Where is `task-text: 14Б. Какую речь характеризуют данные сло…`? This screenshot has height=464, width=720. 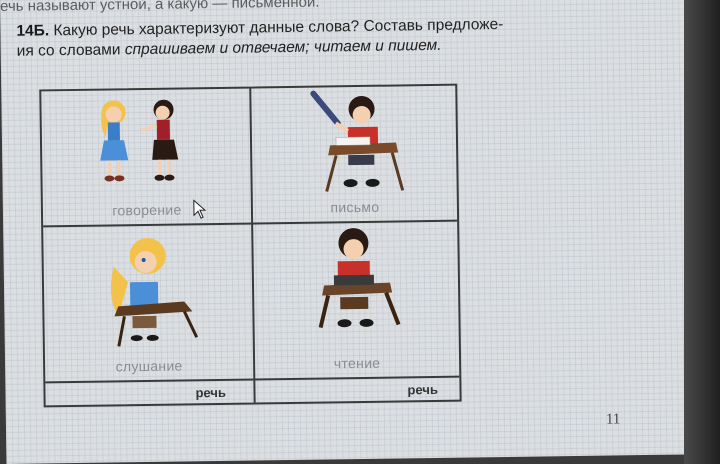 task-text: 14Б. Какую речь характеризуют данные сло… is located at coordinates (346, 37).